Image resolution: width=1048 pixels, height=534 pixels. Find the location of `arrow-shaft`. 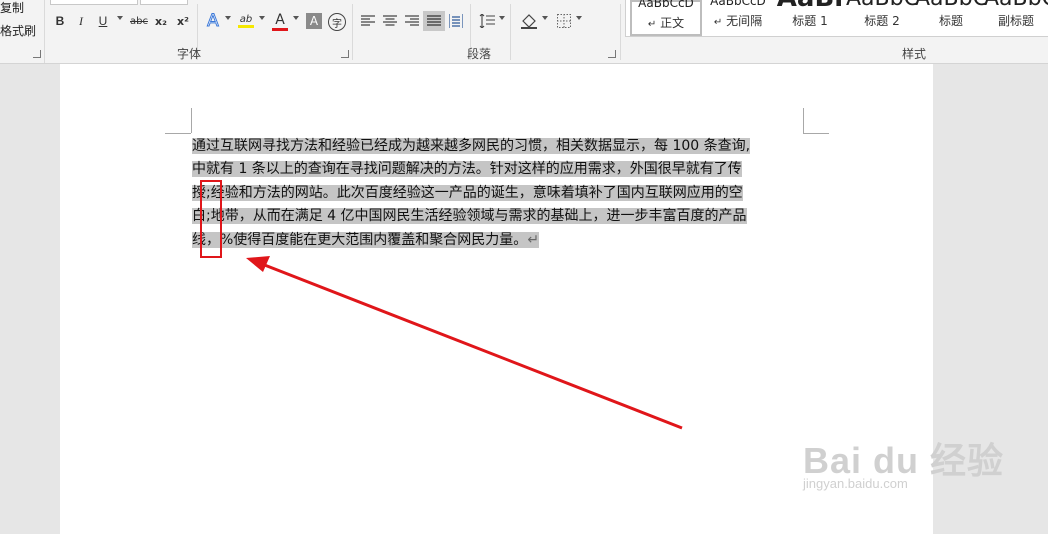

arrow-shaft is located at coordinates (472, 346).